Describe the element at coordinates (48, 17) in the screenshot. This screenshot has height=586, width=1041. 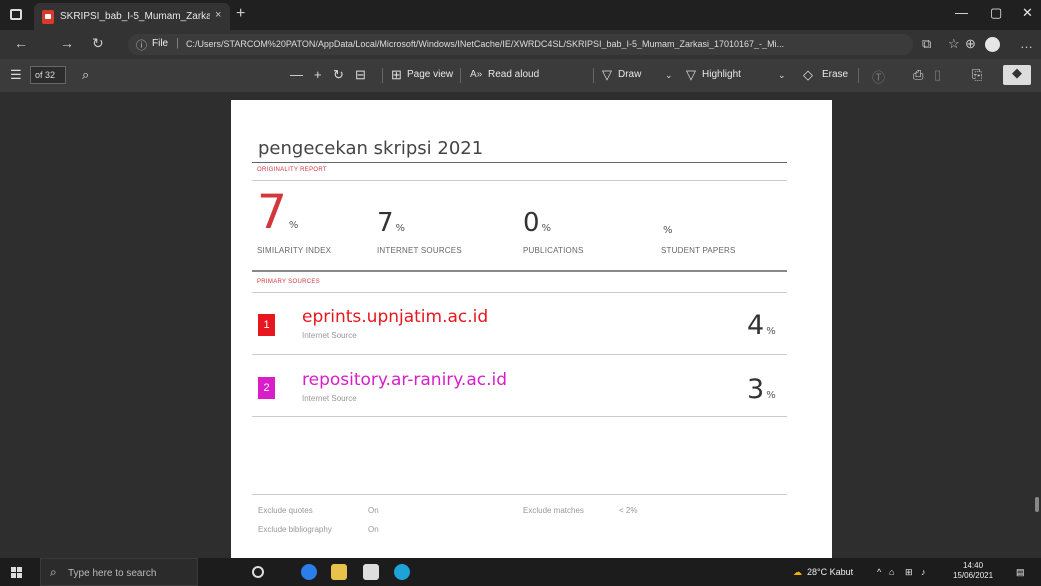
I see `pdf-favicon-icon` at that location.